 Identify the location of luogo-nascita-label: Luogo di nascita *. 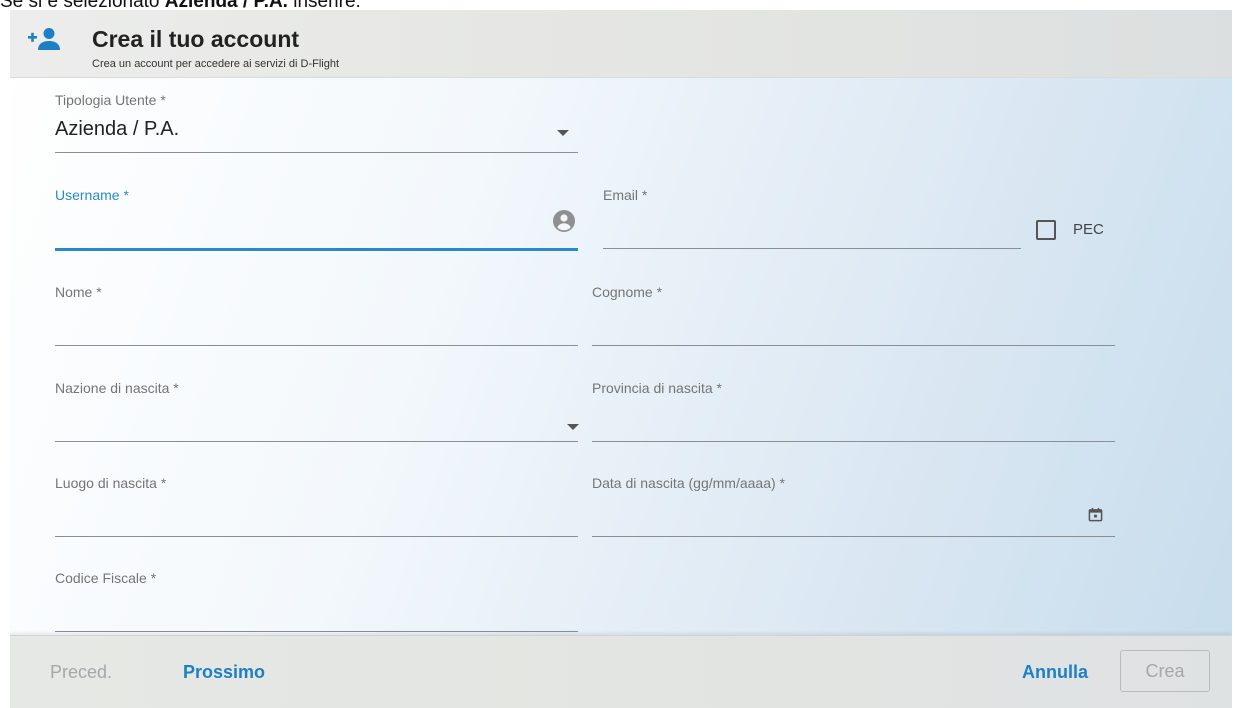
(111, 483).